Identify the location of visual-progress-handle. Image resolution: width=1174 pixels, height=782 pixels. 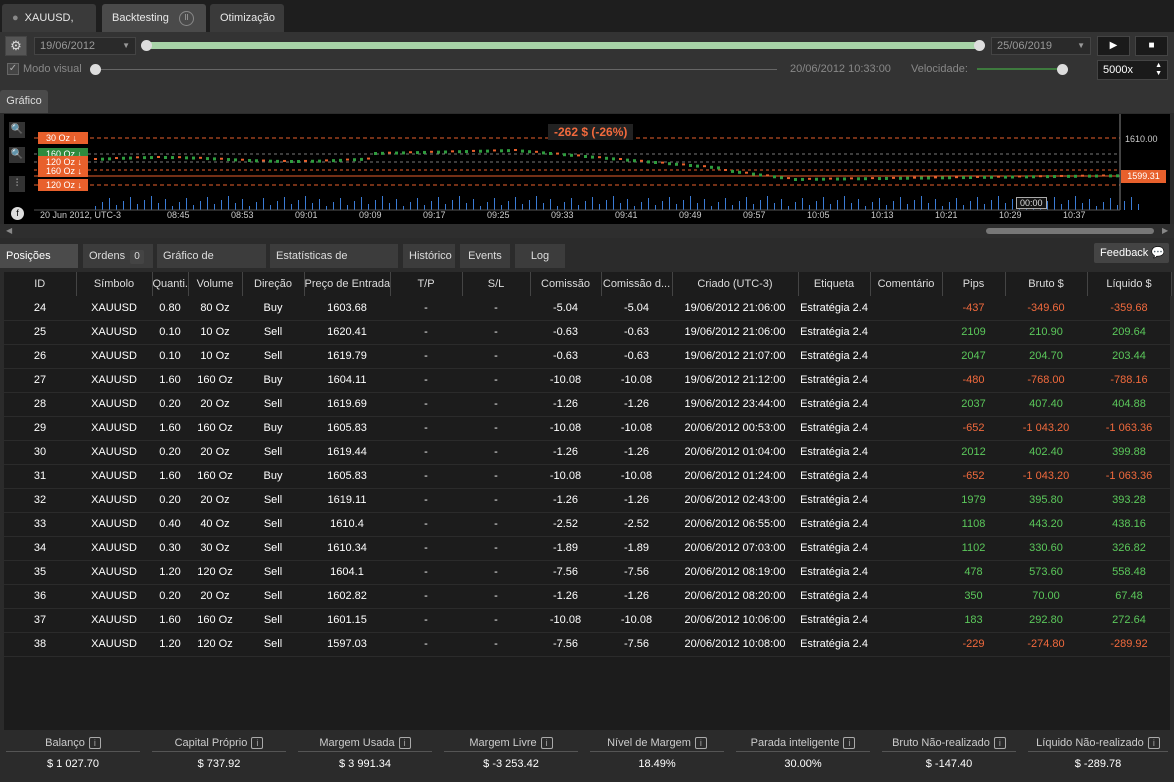
(95, 69).